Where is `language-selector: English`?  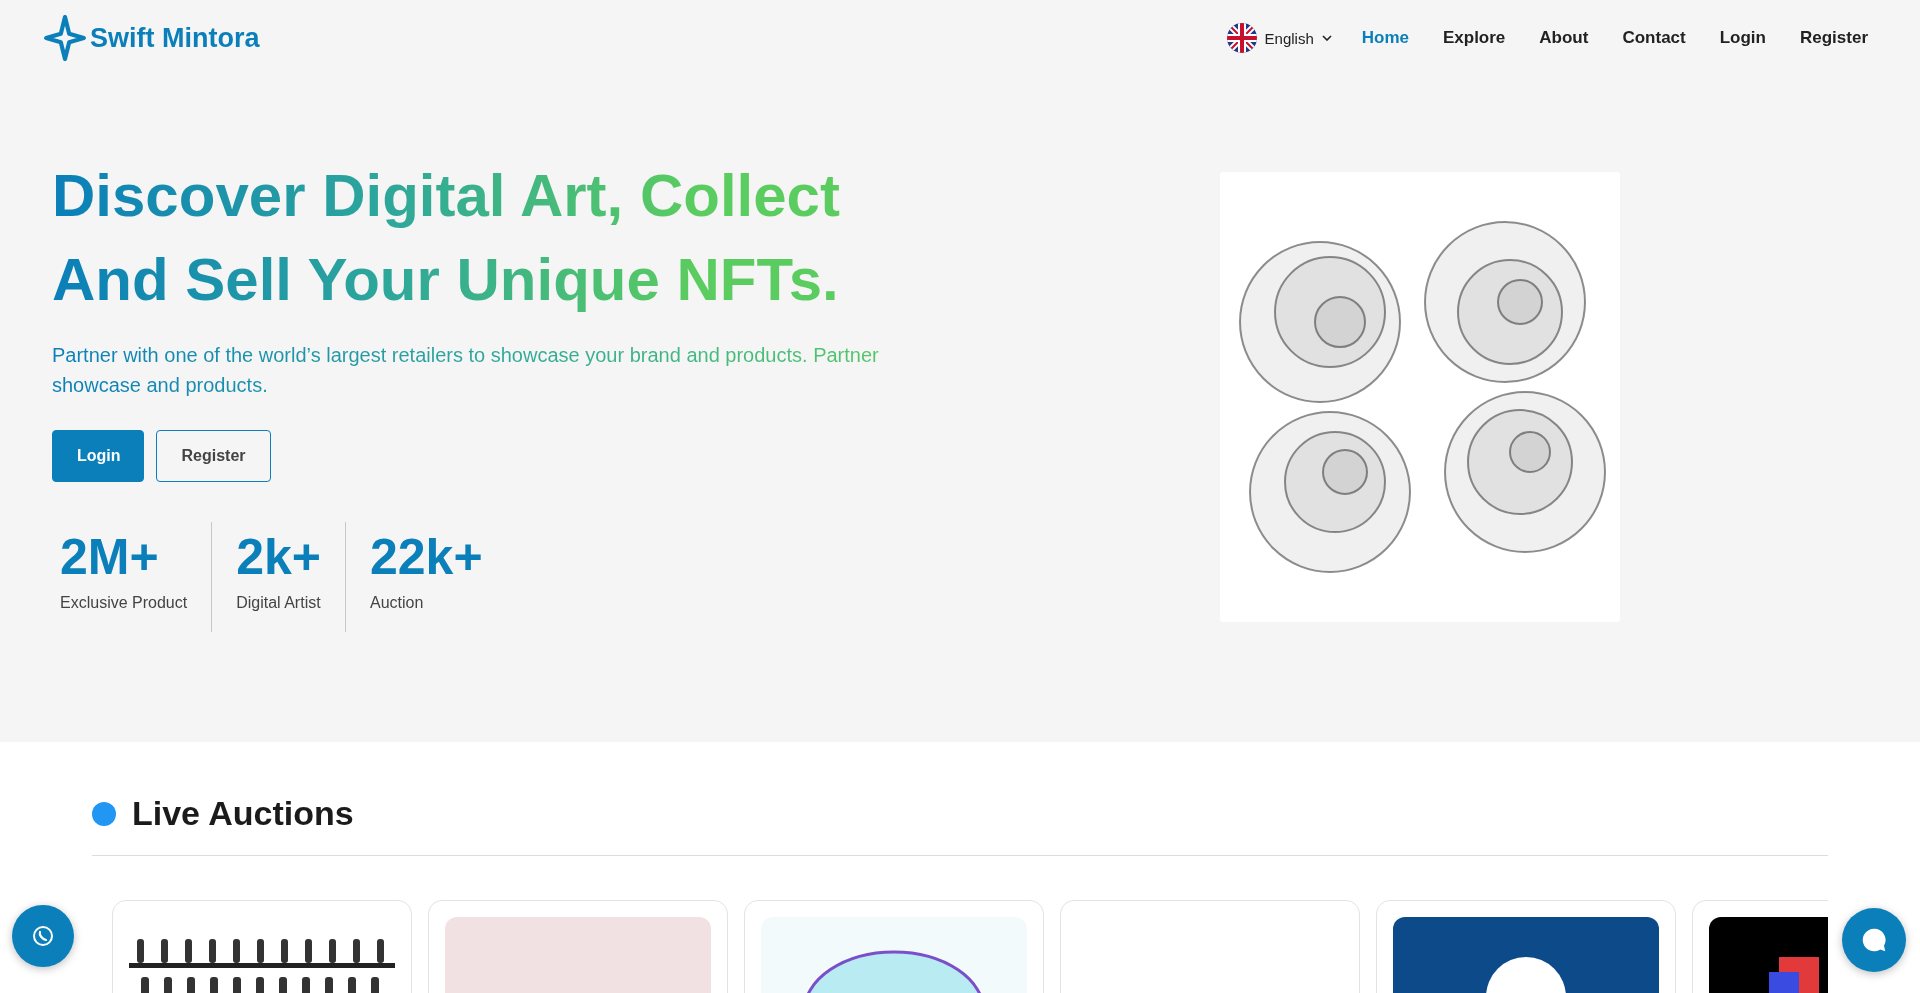 language-selector: English is located at coordinates (1279, 38).